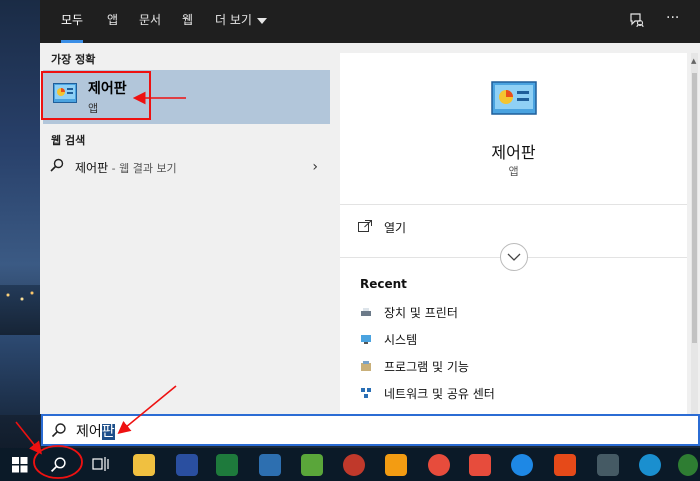 Image resolution: width=700 pixels, height=481 pixels. Describe the element at coordinates (241, 21) in the screenshot. I see `tab-more: 더 보기` at that location.